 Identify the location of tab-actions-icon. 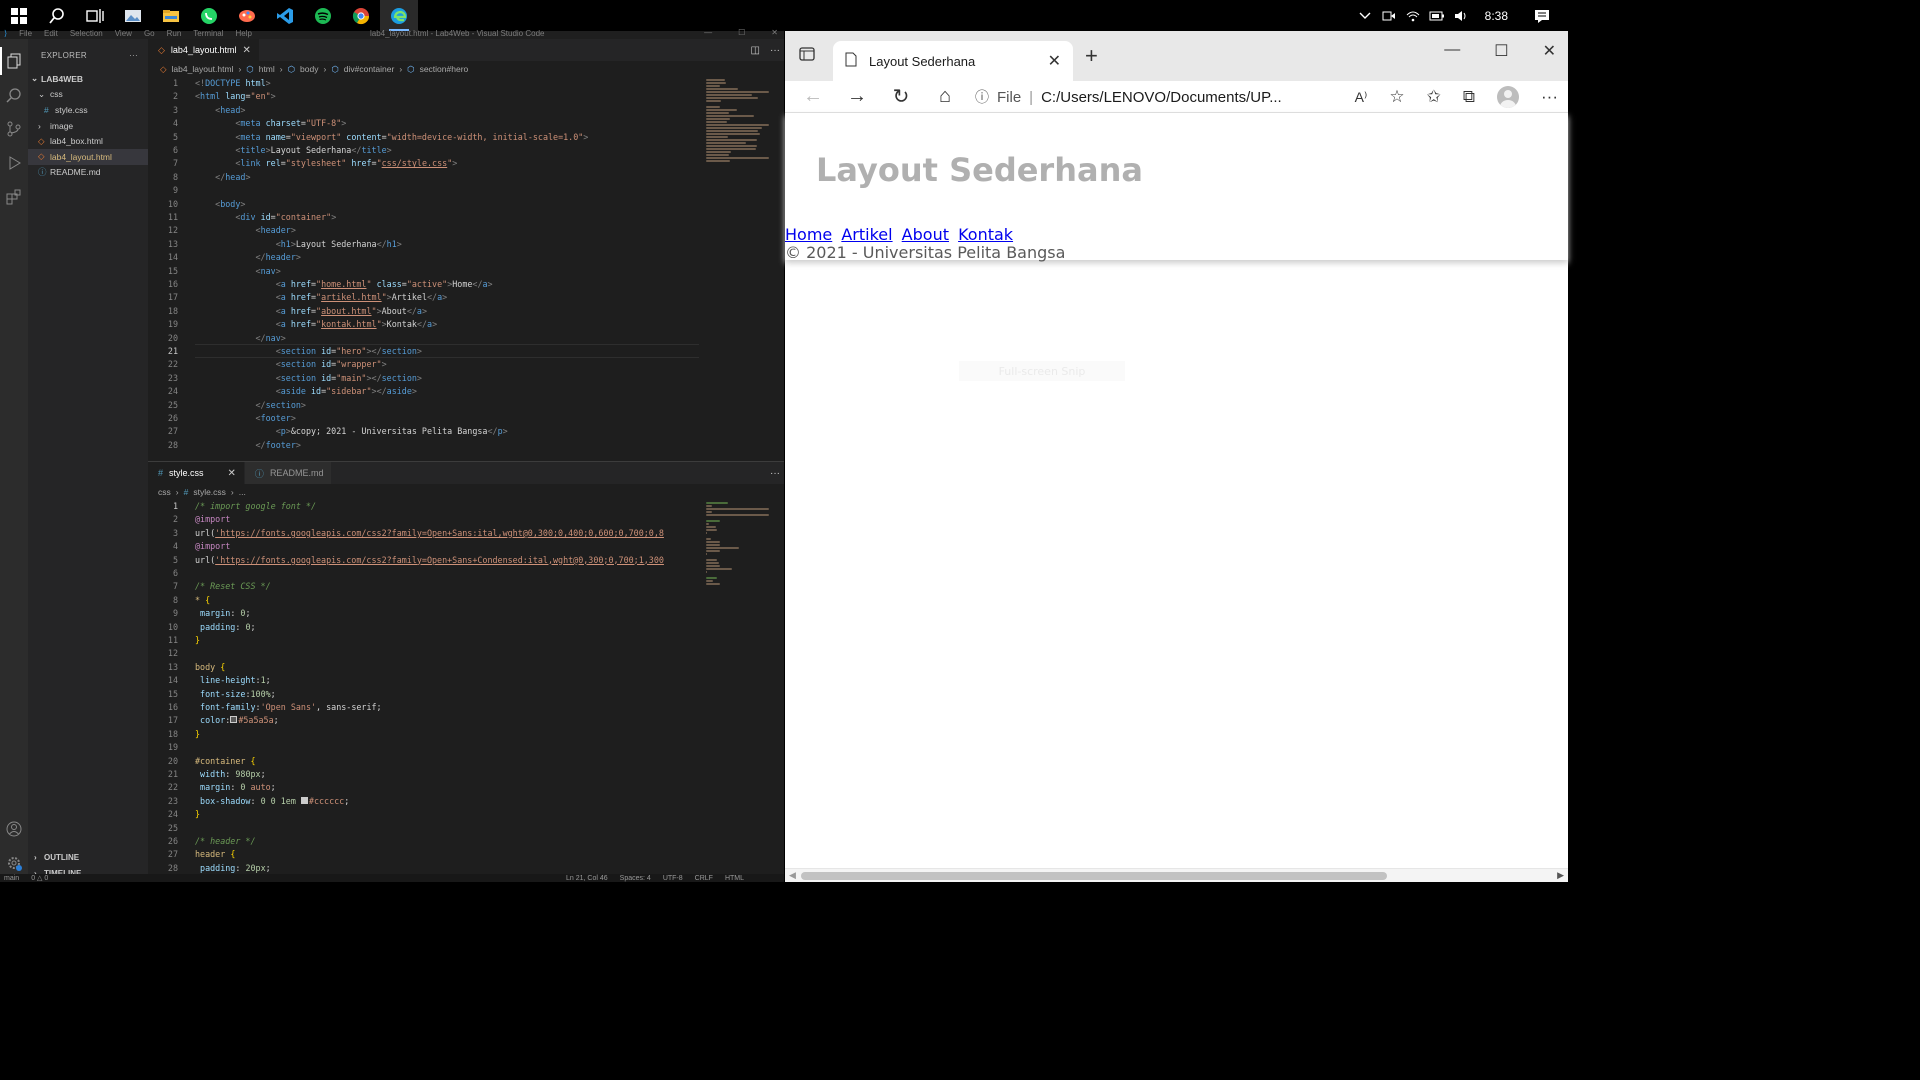
(807, 56).